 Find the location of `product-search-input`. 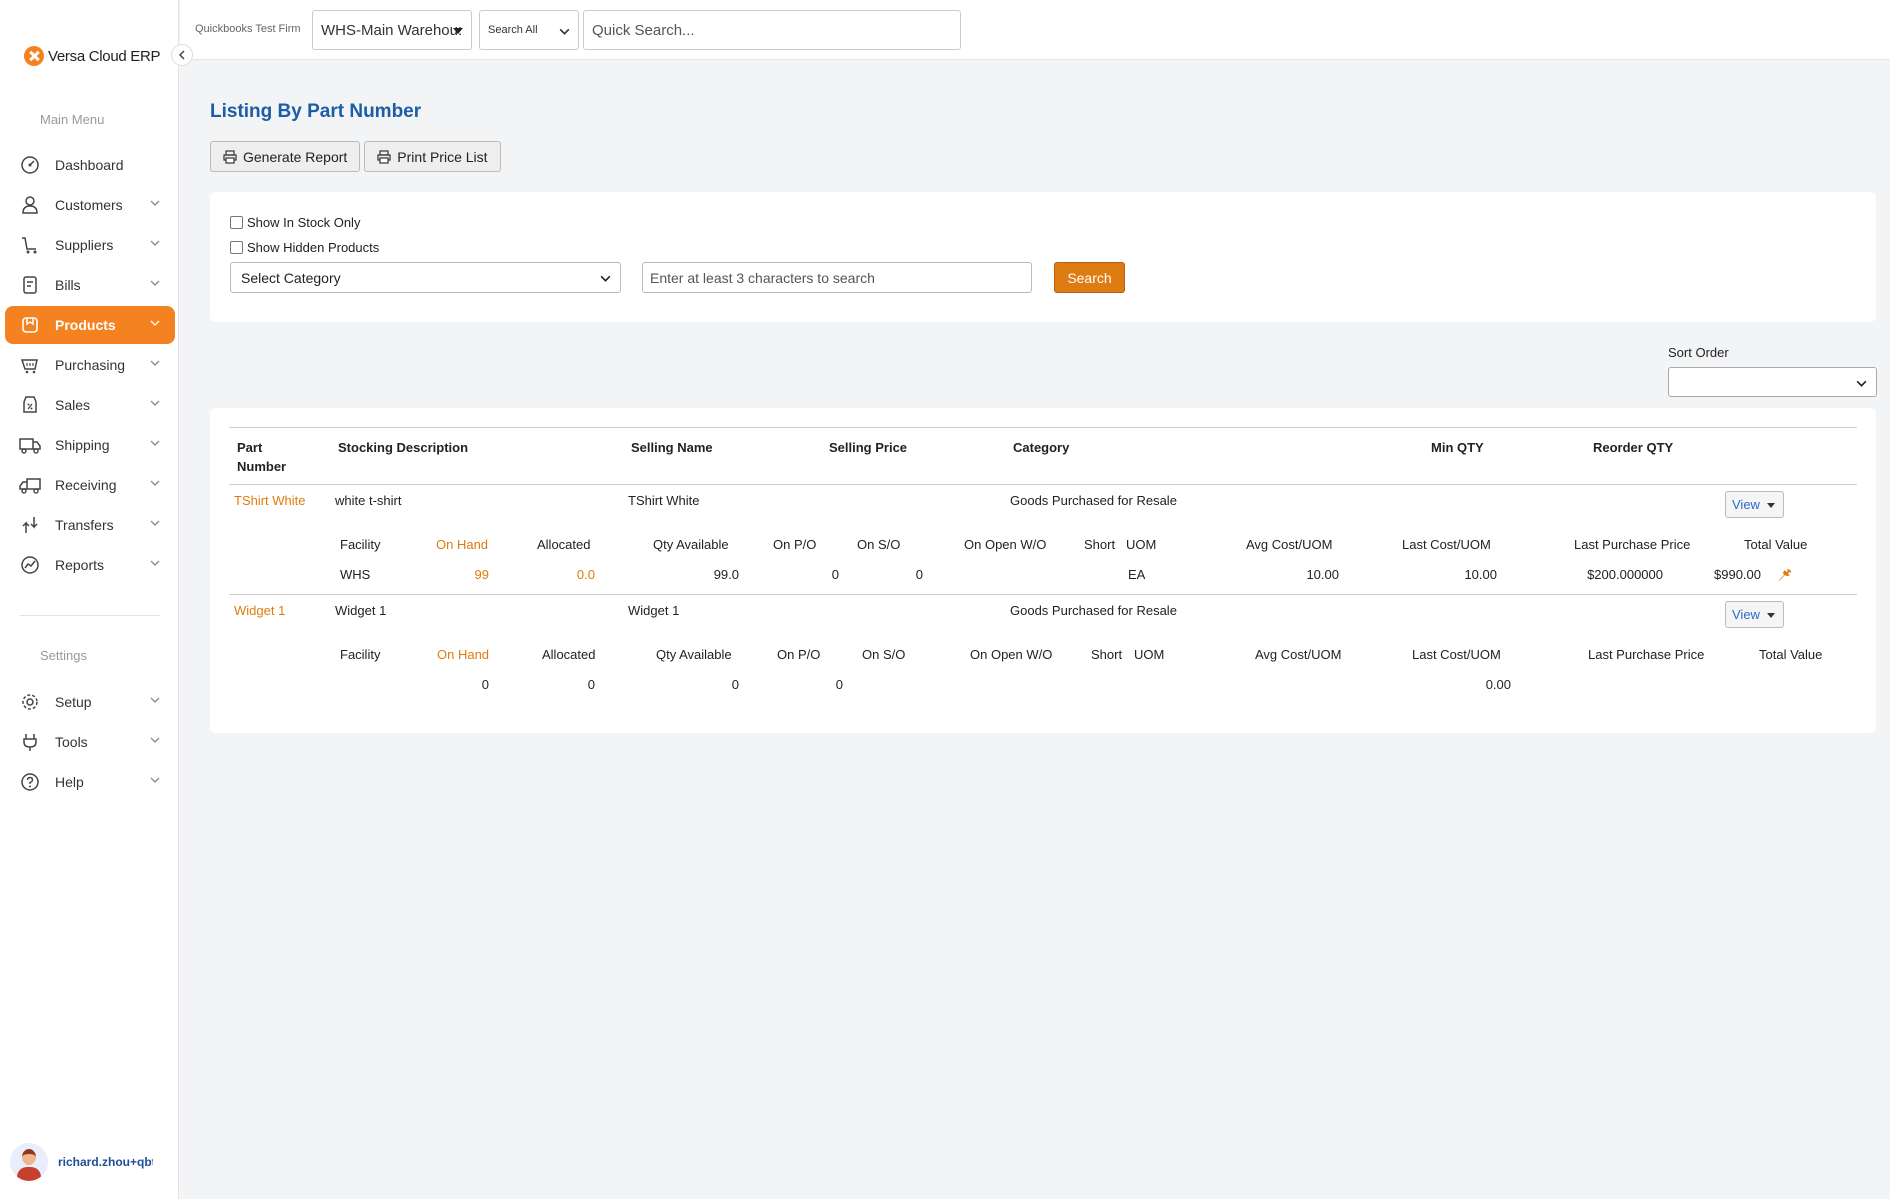

product-search-input is located at coordinates (837, 277).